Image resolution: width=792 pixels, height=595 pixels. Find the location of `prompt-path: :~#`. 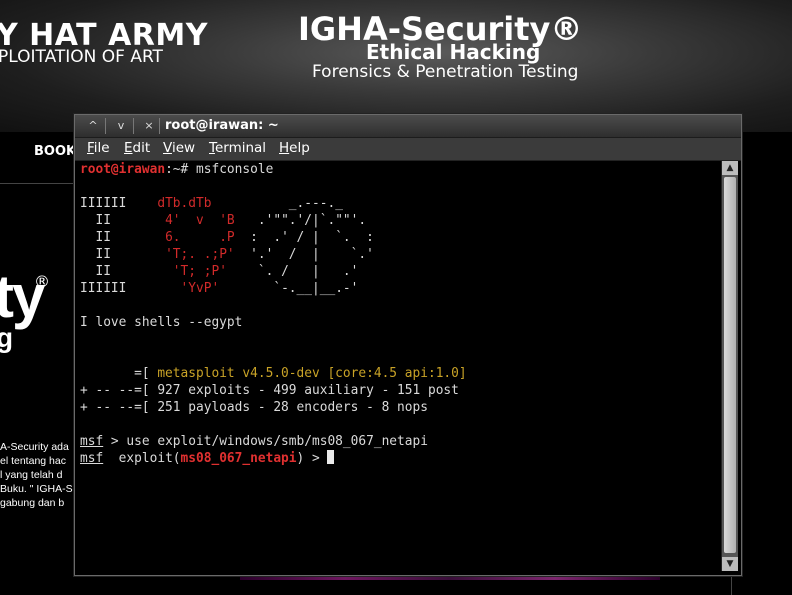

prompt-path: :~# is located at coordinates (180, 169).